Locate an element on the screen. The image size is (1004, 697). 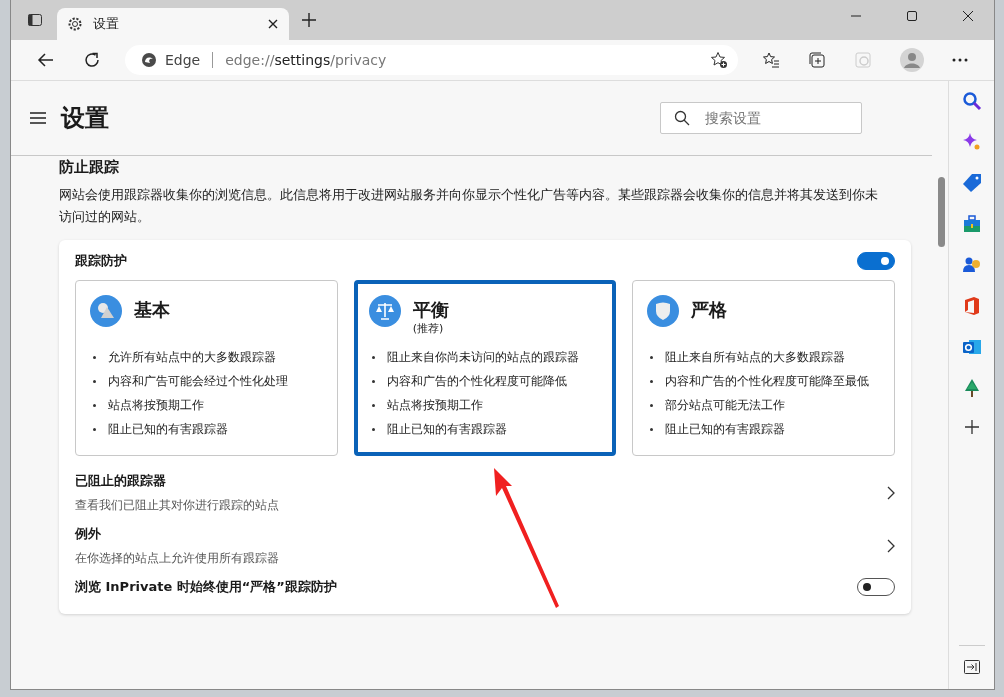
address-bar: Edge edge://settings/privacy is located at coordinates (431, 60).